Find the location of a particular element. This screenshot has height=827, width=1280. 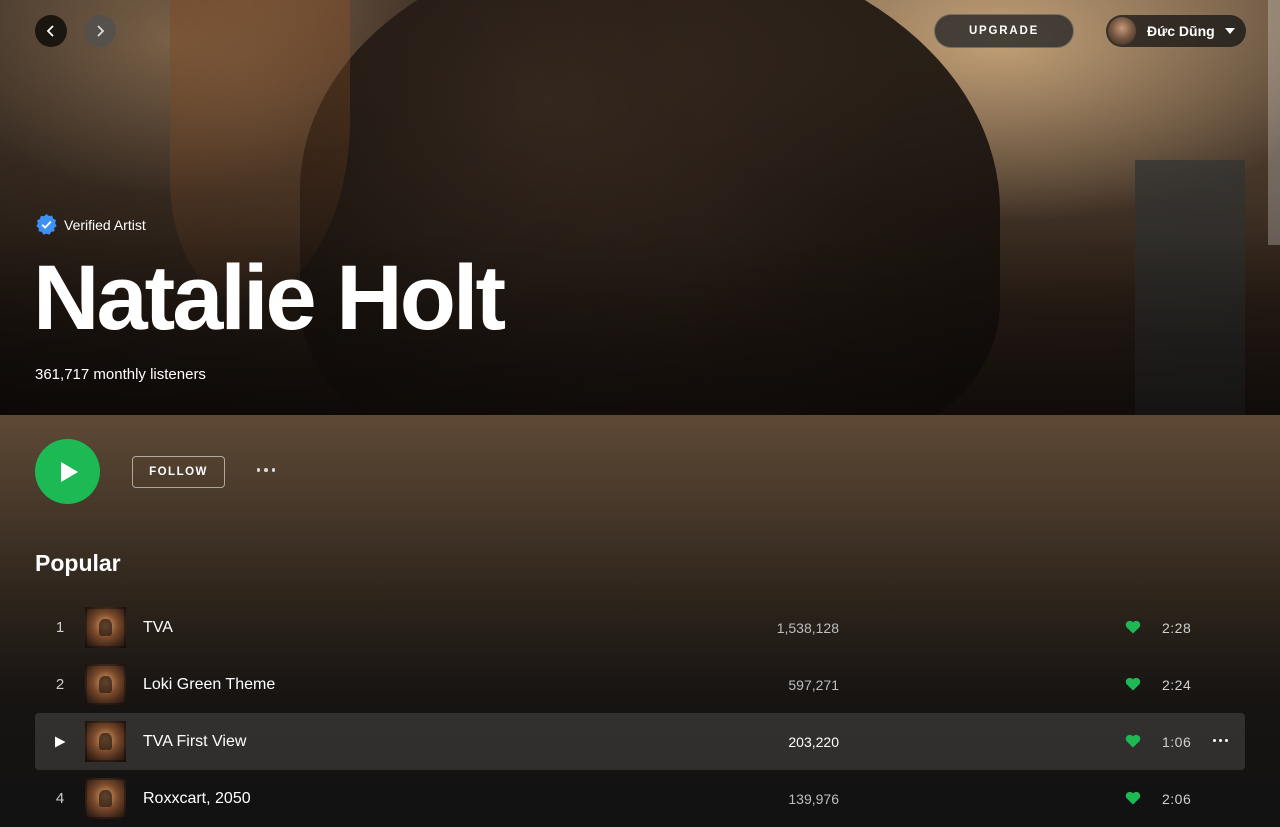

track-row: 1 TVA 1,538,128 2:28 is located at coordinates (640, 627).